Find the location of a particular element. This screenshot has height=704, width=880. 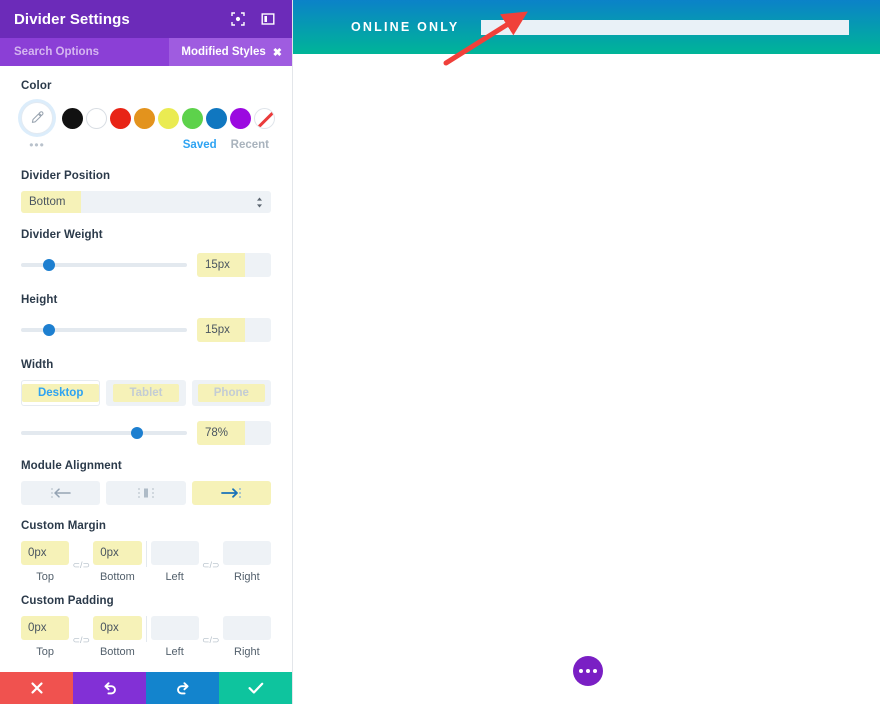

swatch-yellow is located at coordinates (168, 118).